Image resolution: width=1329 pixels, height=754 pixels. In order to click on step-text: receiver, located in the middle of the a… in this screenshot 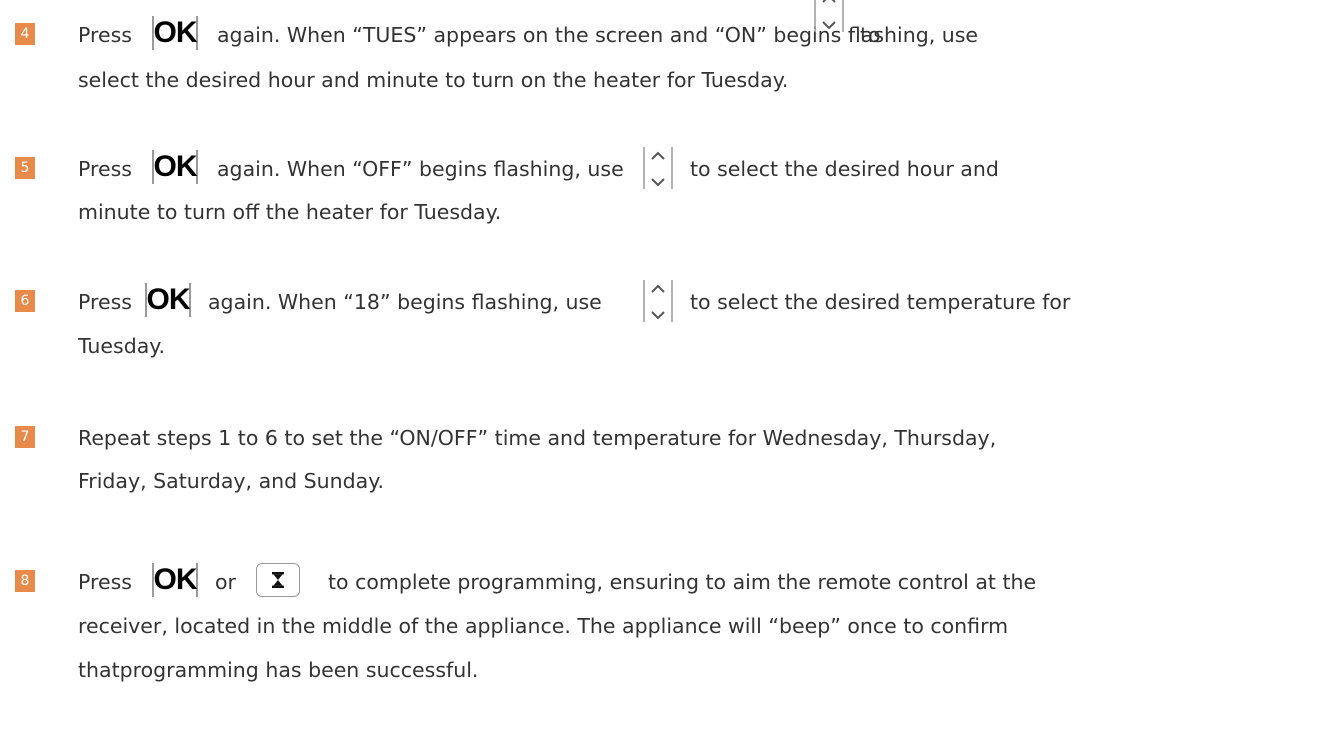, I will do `click(543, 626)`.